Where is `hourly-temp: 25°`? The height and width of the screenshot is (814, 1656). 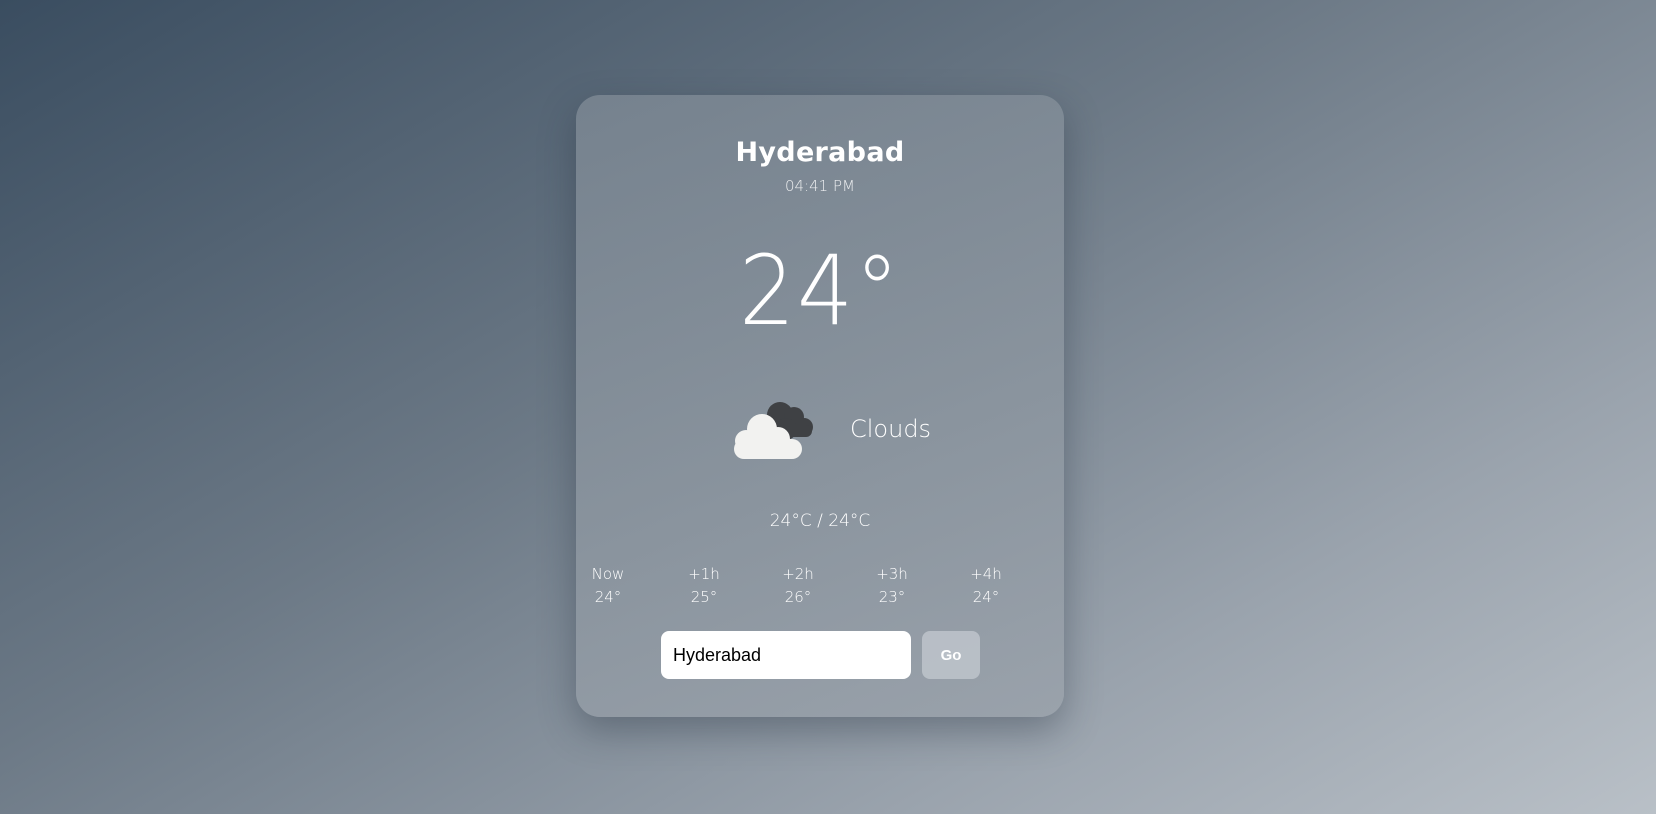
hourly-temp: 25° is located at coordinates (704, 597).